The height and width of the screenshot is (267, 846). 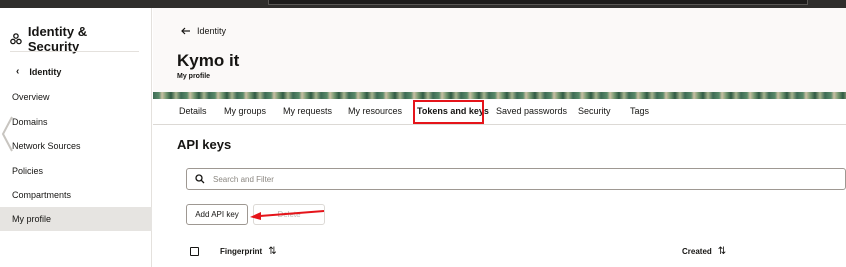 What do you see at coordinates (45, 71) in the screenshot?
I see `sidebar-back-label: Identity` at bounding box center [45, 71].